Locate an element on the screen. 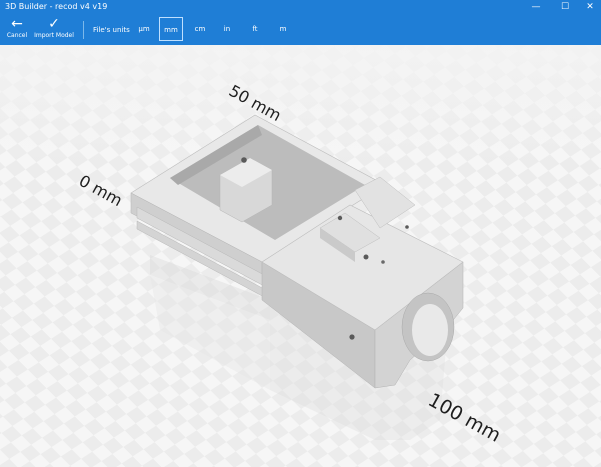 The width and height of the screenshot is (601, 467). import-model-button: ✓ Import Model is located at coordinates (54, 28).